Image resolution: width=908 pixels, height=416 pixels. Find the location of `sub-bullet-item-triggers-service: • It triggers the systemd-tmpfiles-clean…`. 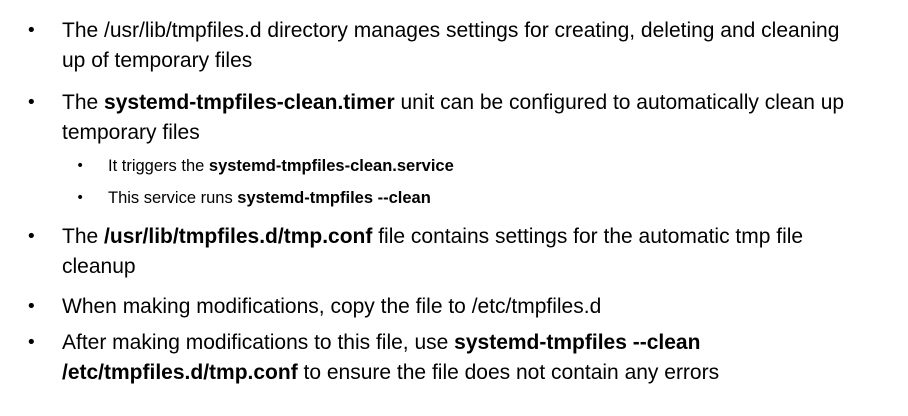

sub-bullet-item-triggers-service: • It triggers the systemd-tmpfiles-clean… is located at coordinates (472, 166).